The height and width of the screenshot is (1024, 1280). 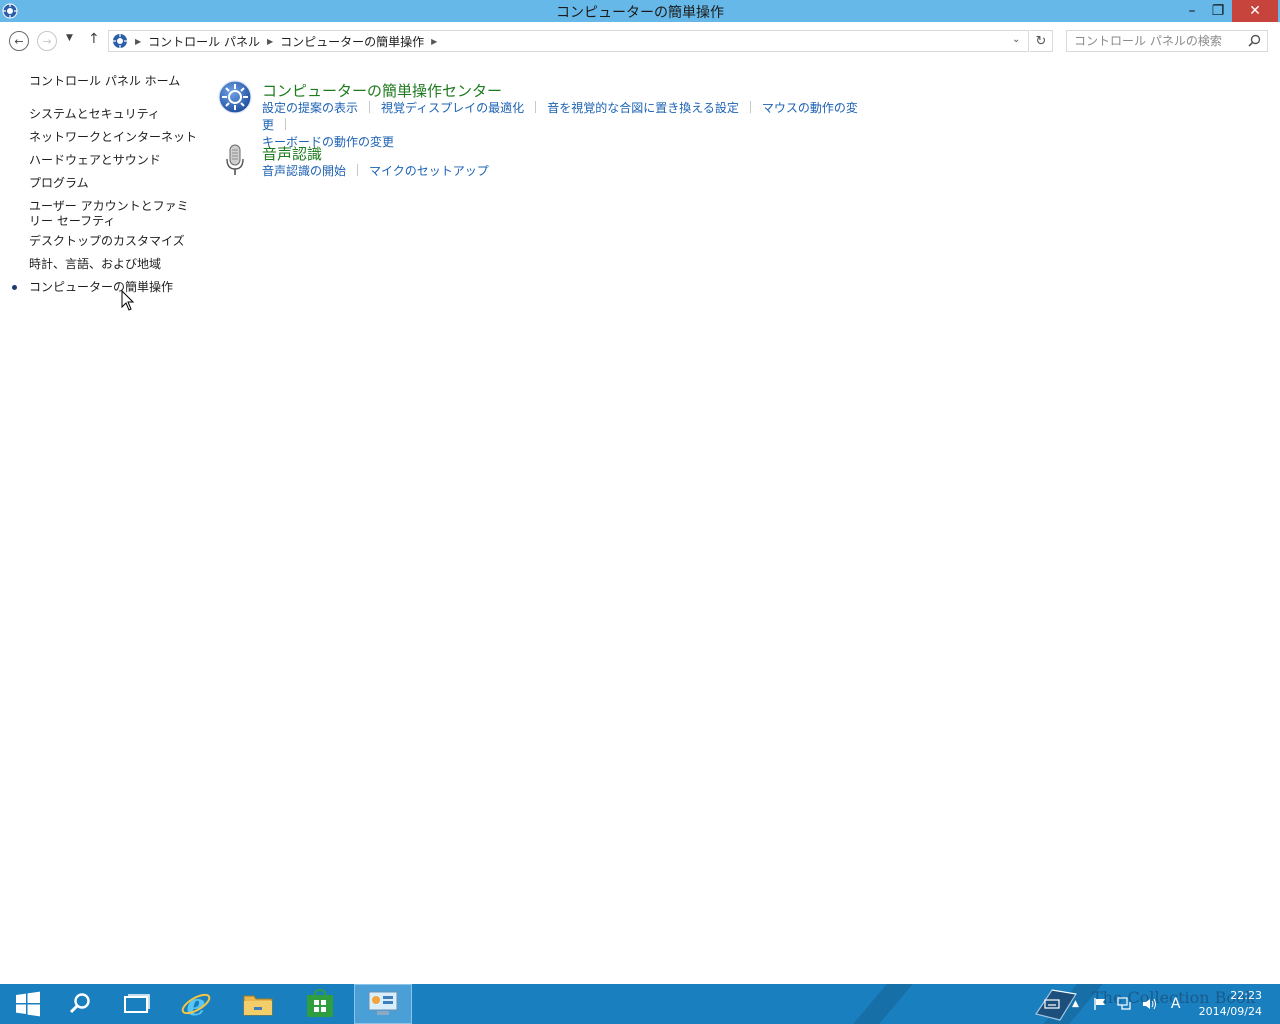 I want to click on link-start-speech-recognition: 音声認識の開始, so click(x=304, y=171).